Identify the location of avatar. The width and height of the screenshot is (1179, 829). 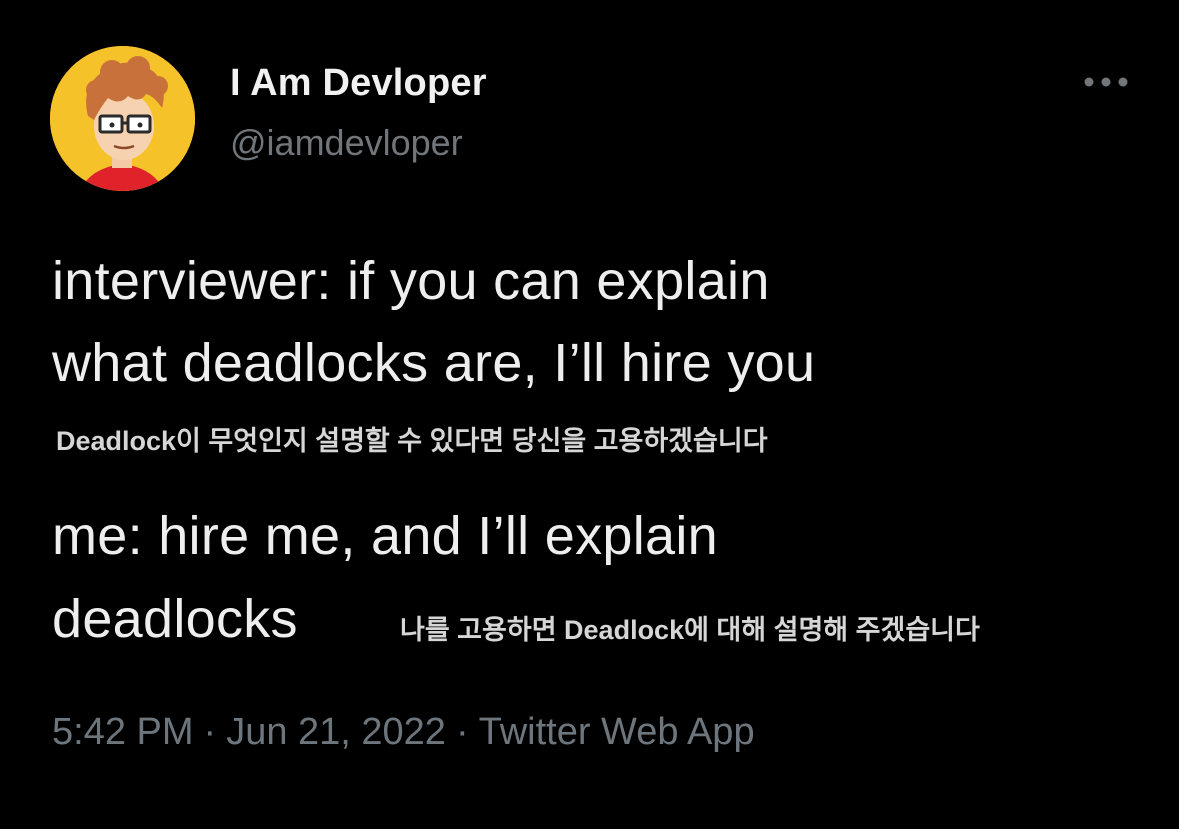
(122, 118).